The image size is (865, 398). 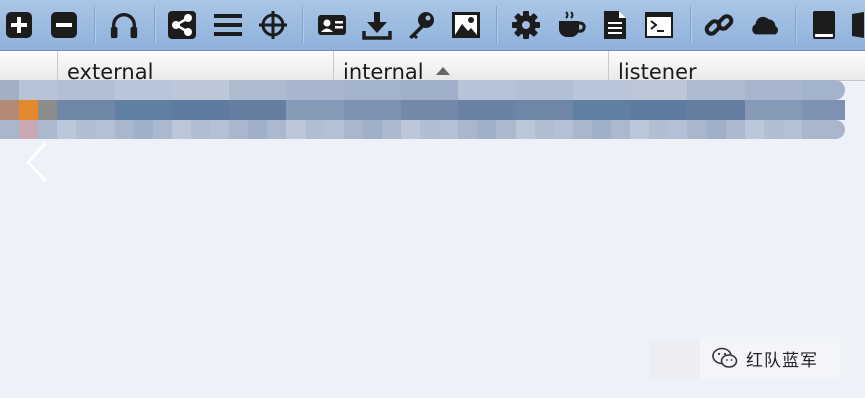 What do you see at coordinates (615, 25) in the screenshot?
I see `document-icon` at bounding box center [615, 25].